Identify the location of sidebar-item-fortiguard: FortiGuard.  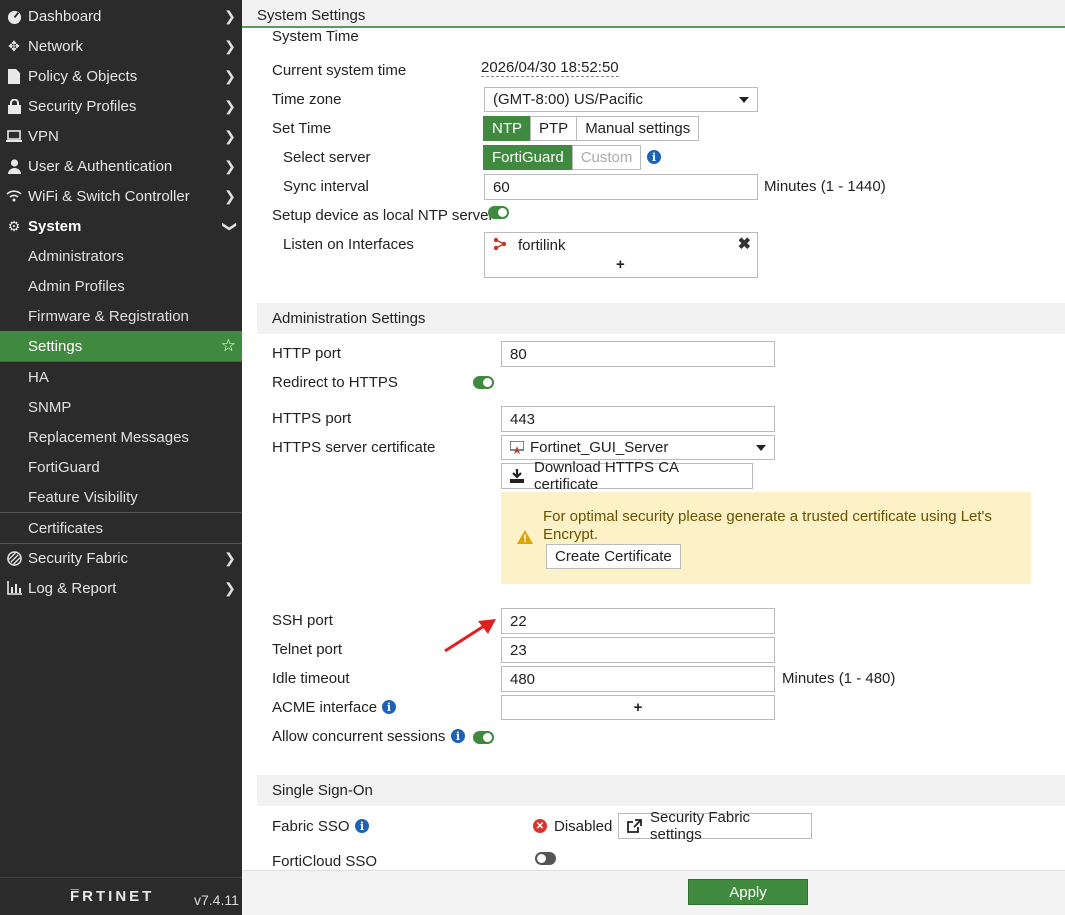
(121, 467).